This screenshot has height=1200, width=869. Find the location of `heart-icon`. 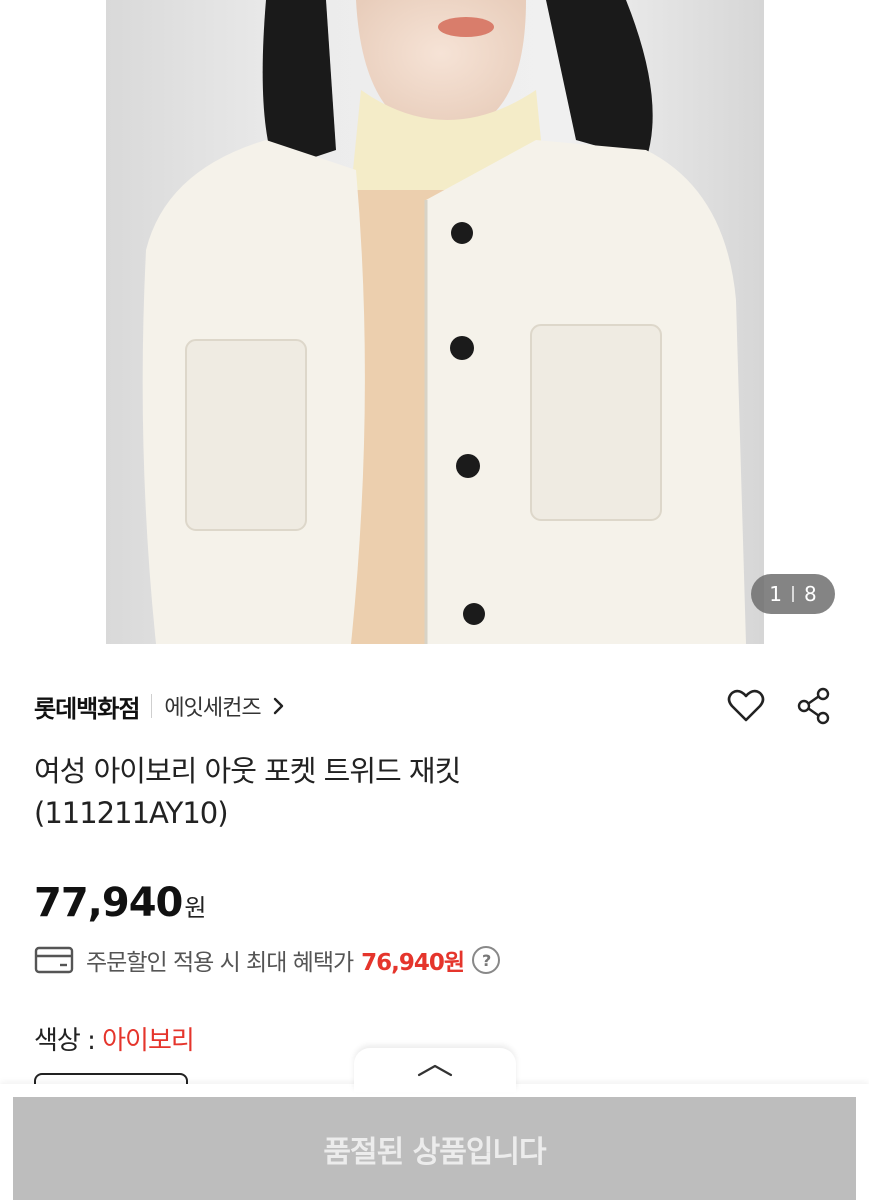

heart-icon is located at coordinates (746, 705).